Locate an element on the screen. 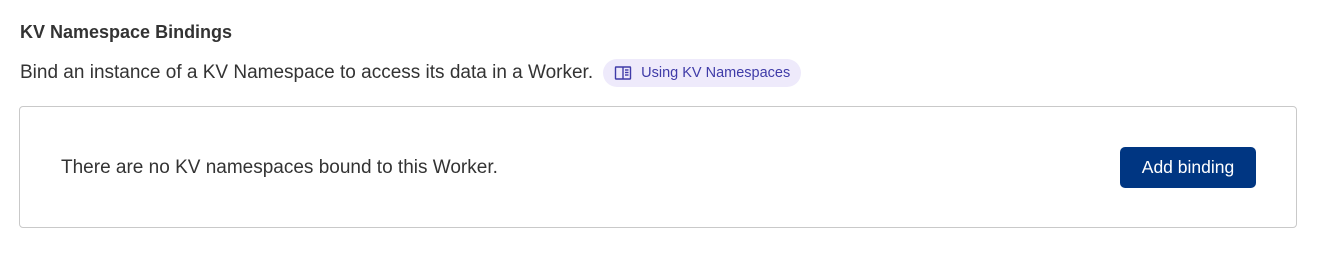  docs-link-pill: Using KV Namespaces is located at coordinates (702, 73).